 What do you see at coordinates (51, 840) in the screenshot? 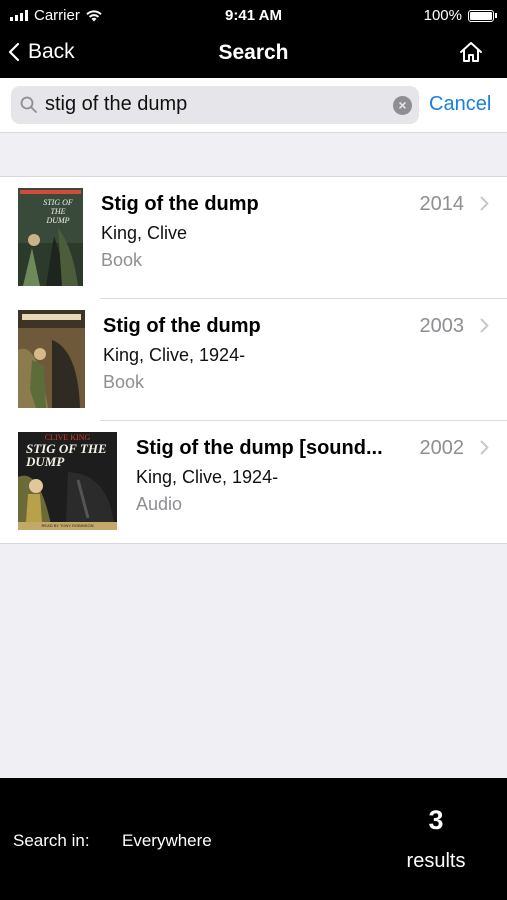
I see `search-in-label: Search in:` at bounding box center [51, 840].